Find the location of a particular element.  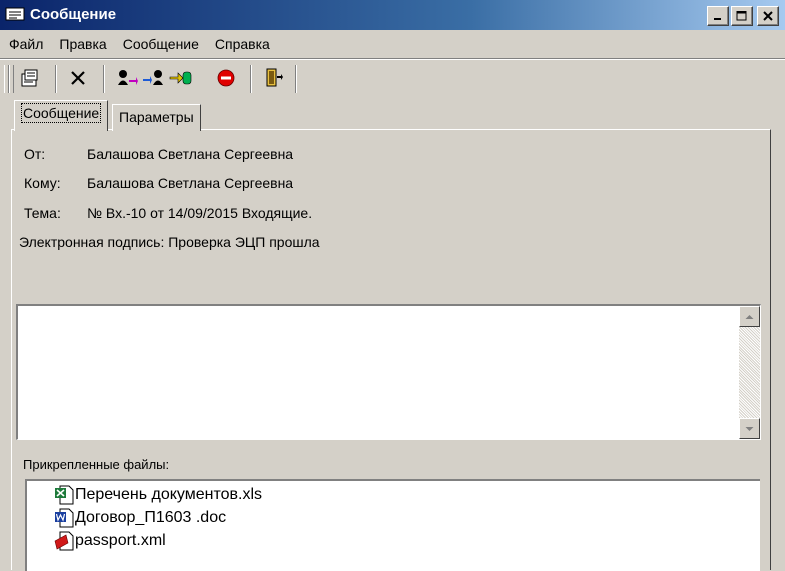

arrow-down-icon is located at coordinates (749, 428).